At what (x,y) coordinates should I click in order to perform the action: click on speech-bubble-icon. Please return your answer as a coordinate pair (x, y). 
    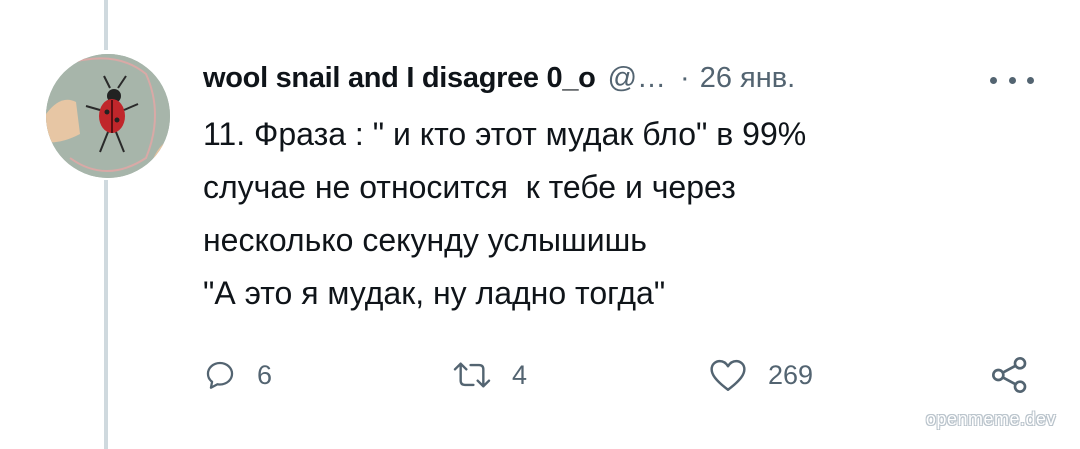
    Looking at the image, I should click on (220, 375).